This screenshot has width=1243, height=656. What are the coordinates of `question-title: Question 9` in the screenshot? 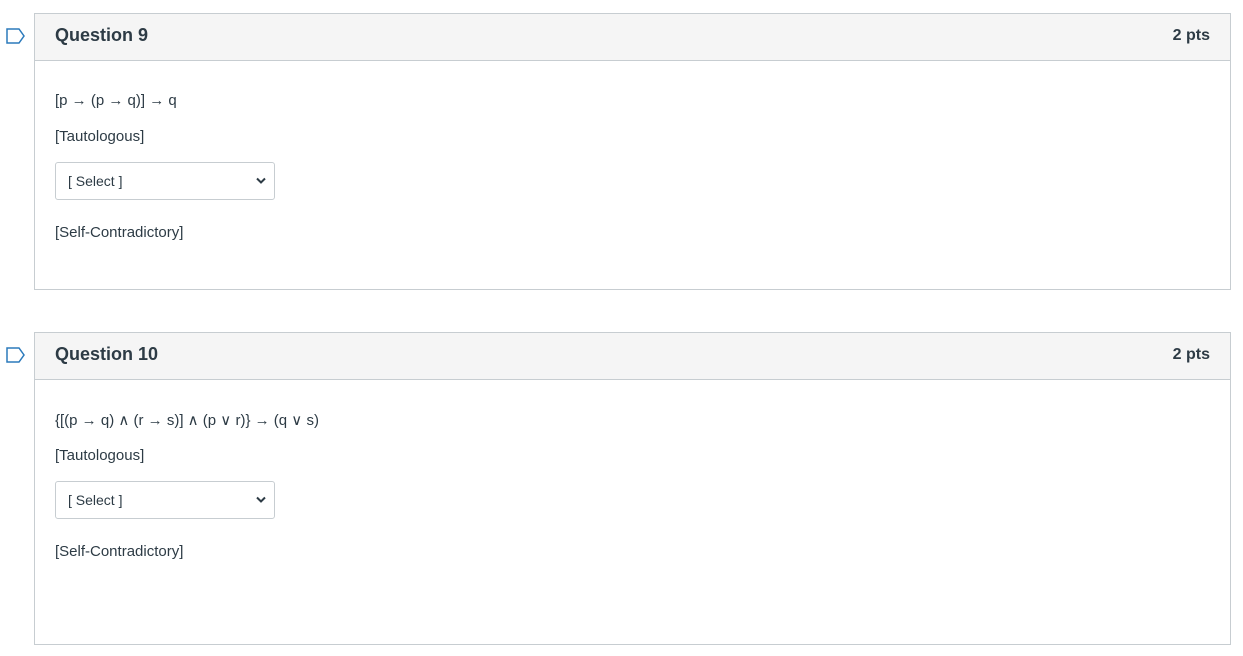 It's located at (102, 35).